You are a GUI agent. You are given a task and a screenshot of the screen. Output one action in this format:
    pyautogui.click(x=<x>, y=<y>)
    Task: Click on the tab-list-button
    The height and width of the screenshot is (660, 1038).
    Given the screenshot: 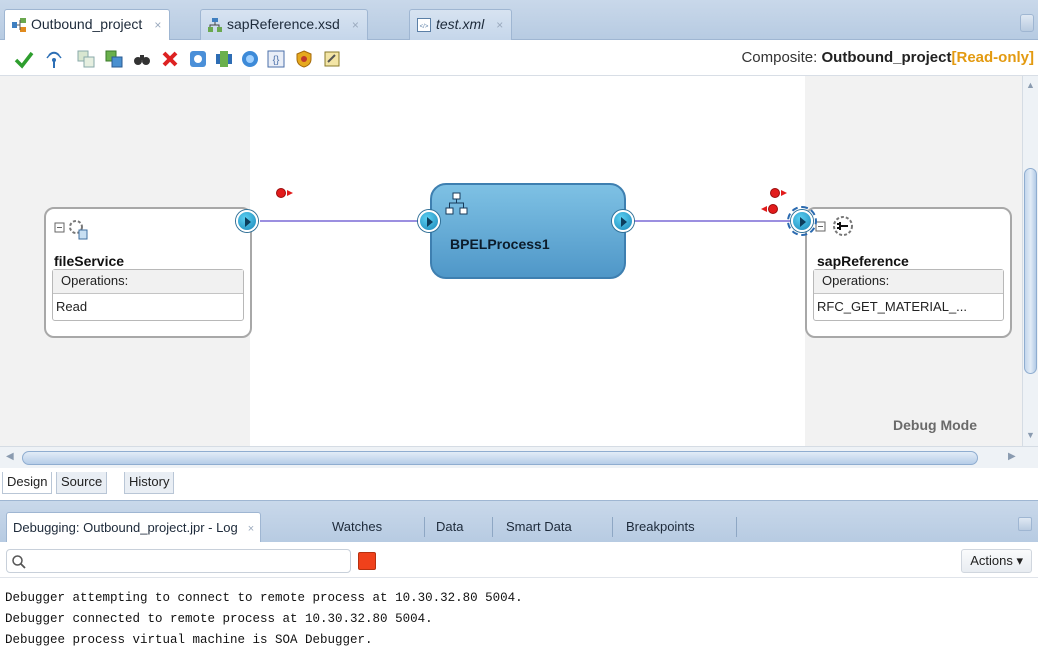 What is the action you would take?
    pyautogui.click(x=1027, y=23)
    